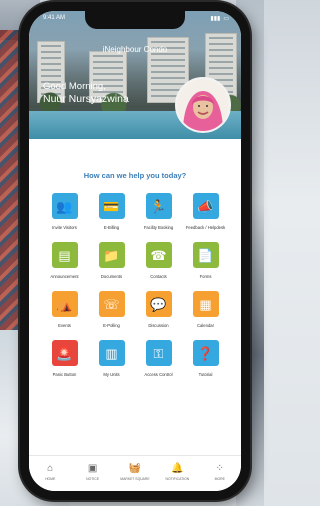 The height and width of the screenshot is (506, 320). I want to click on service-tile: ☏ E-Polling, so click(111, 309).